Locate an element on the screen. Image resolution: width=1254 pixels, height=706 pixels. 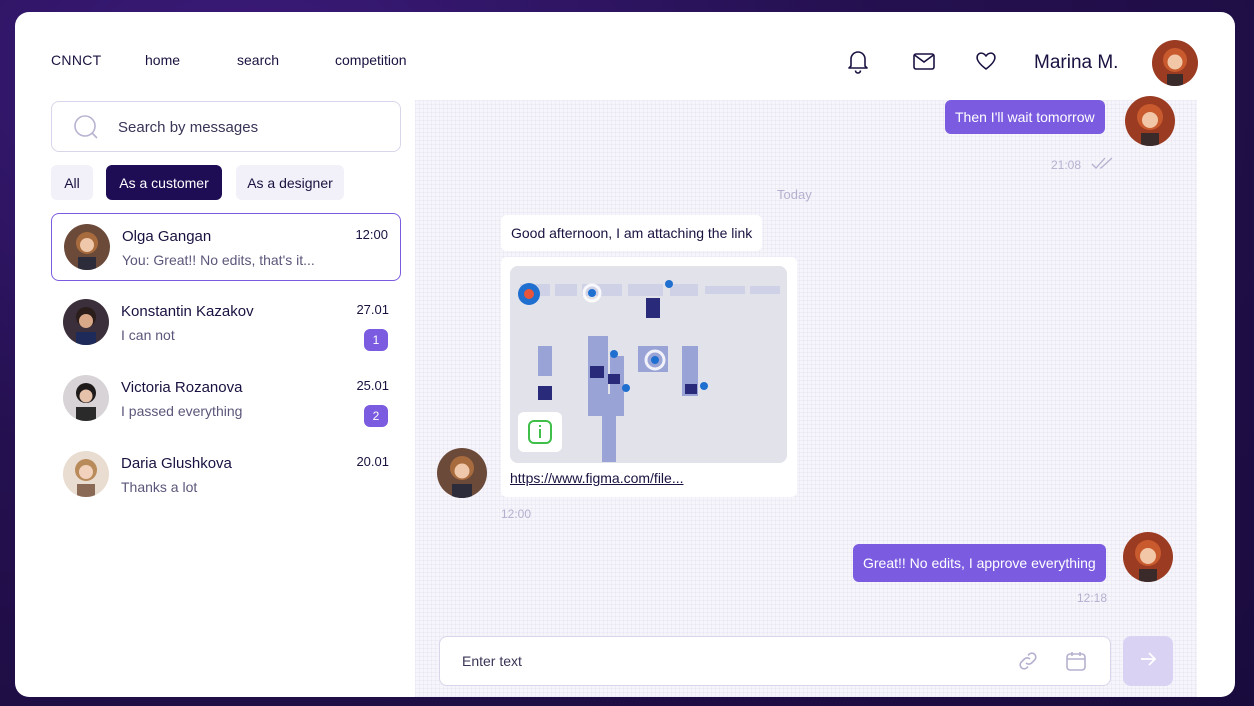
conversation-preview: Thanks a lot is located at coordinates (159, 487).